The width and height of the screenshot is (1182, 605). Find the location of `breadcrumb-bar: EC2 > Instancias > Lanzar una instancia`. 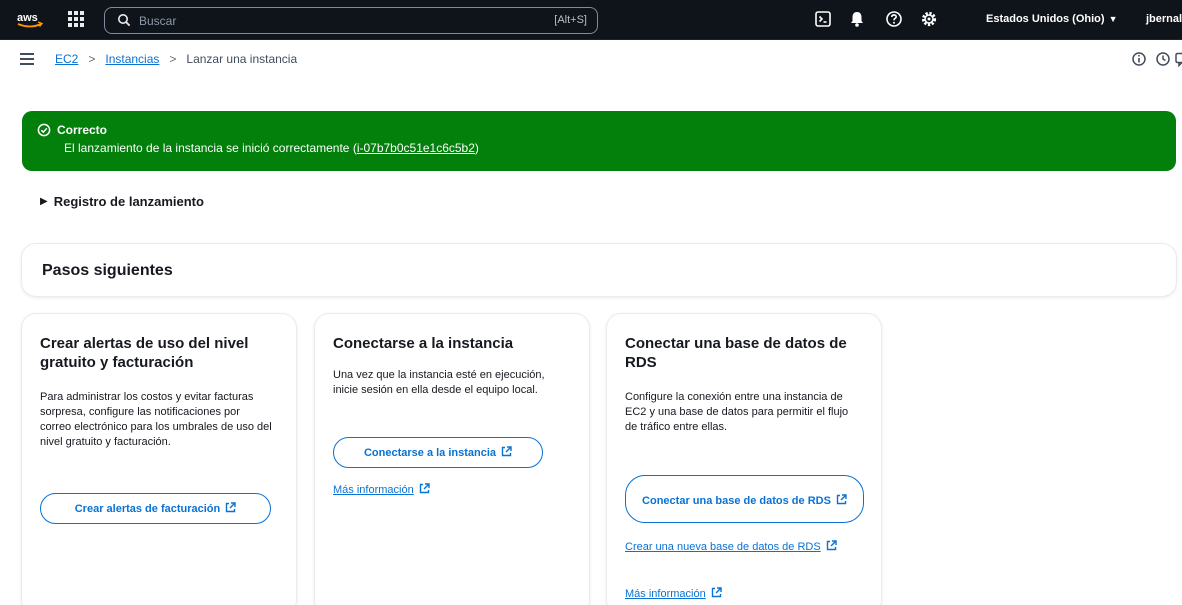

breadcrumb-bar: EC2 > Instancias > Lanzar una instancia is located at coordinates (591, 60).